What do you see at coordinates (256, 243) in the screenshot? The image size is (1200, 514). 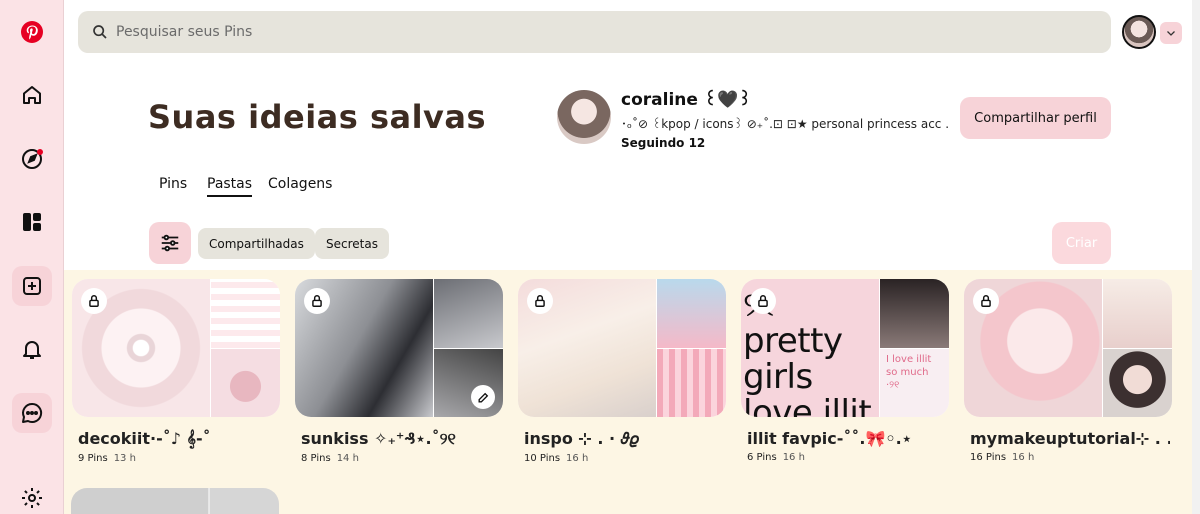 I see `filter-shared-chip: Compartilhadas` at bounding box center [256, 243].